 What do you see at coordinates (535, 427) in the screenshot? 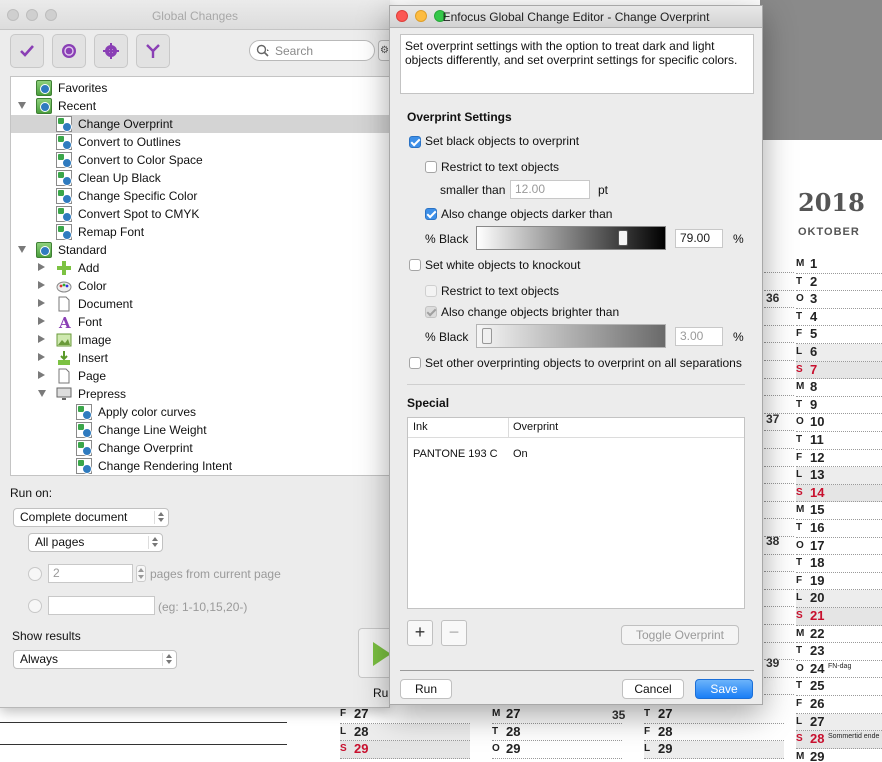
I see `column-header-overprint: Overprint` at bounding box center [535, 427].